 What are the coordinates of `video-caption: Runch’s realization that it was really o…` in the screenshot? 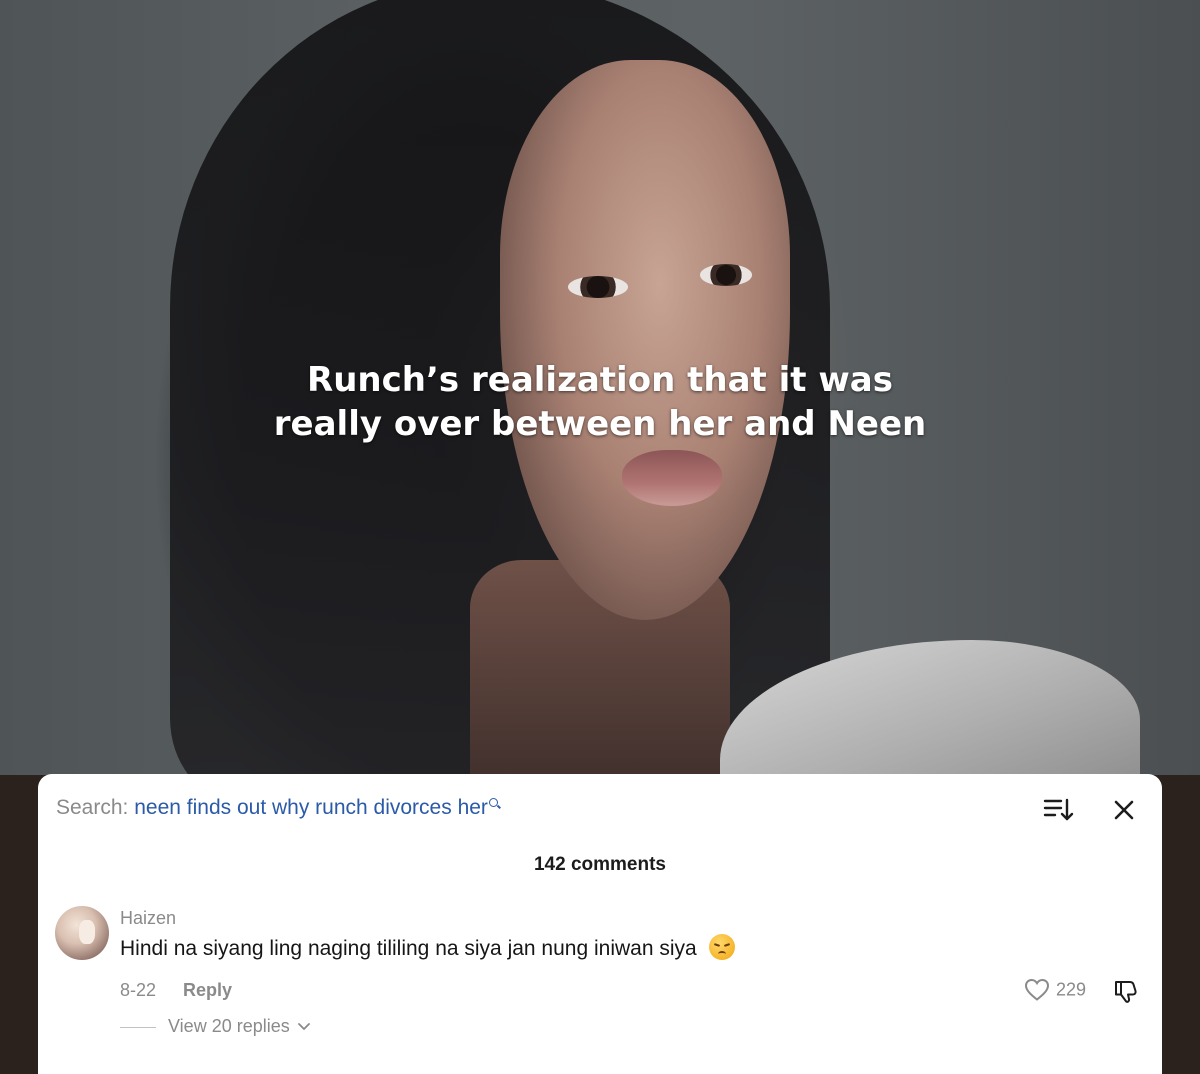 It's located at (600, 402).